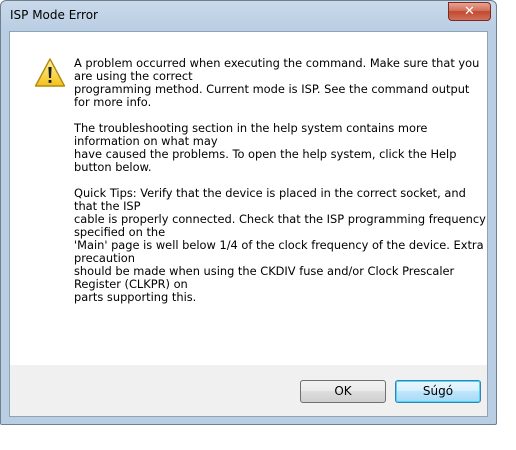 This screenshot has height=450, width=516. I want to click on close-icon: ✕, so click(469, 11).